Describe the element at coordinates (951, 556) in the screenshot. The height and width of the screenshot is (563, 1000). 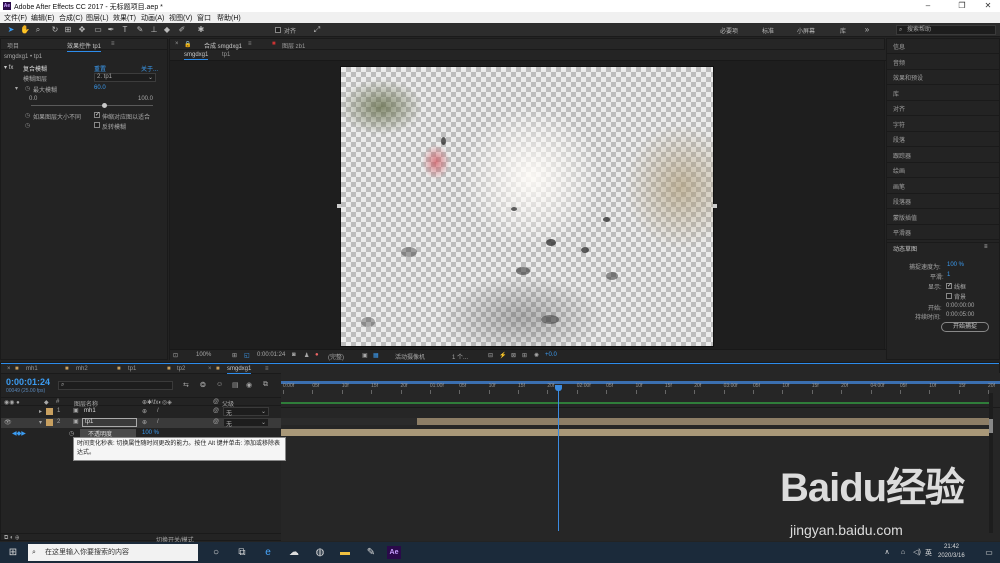
I see `taskbar-date: 2020/3/16` at that location.